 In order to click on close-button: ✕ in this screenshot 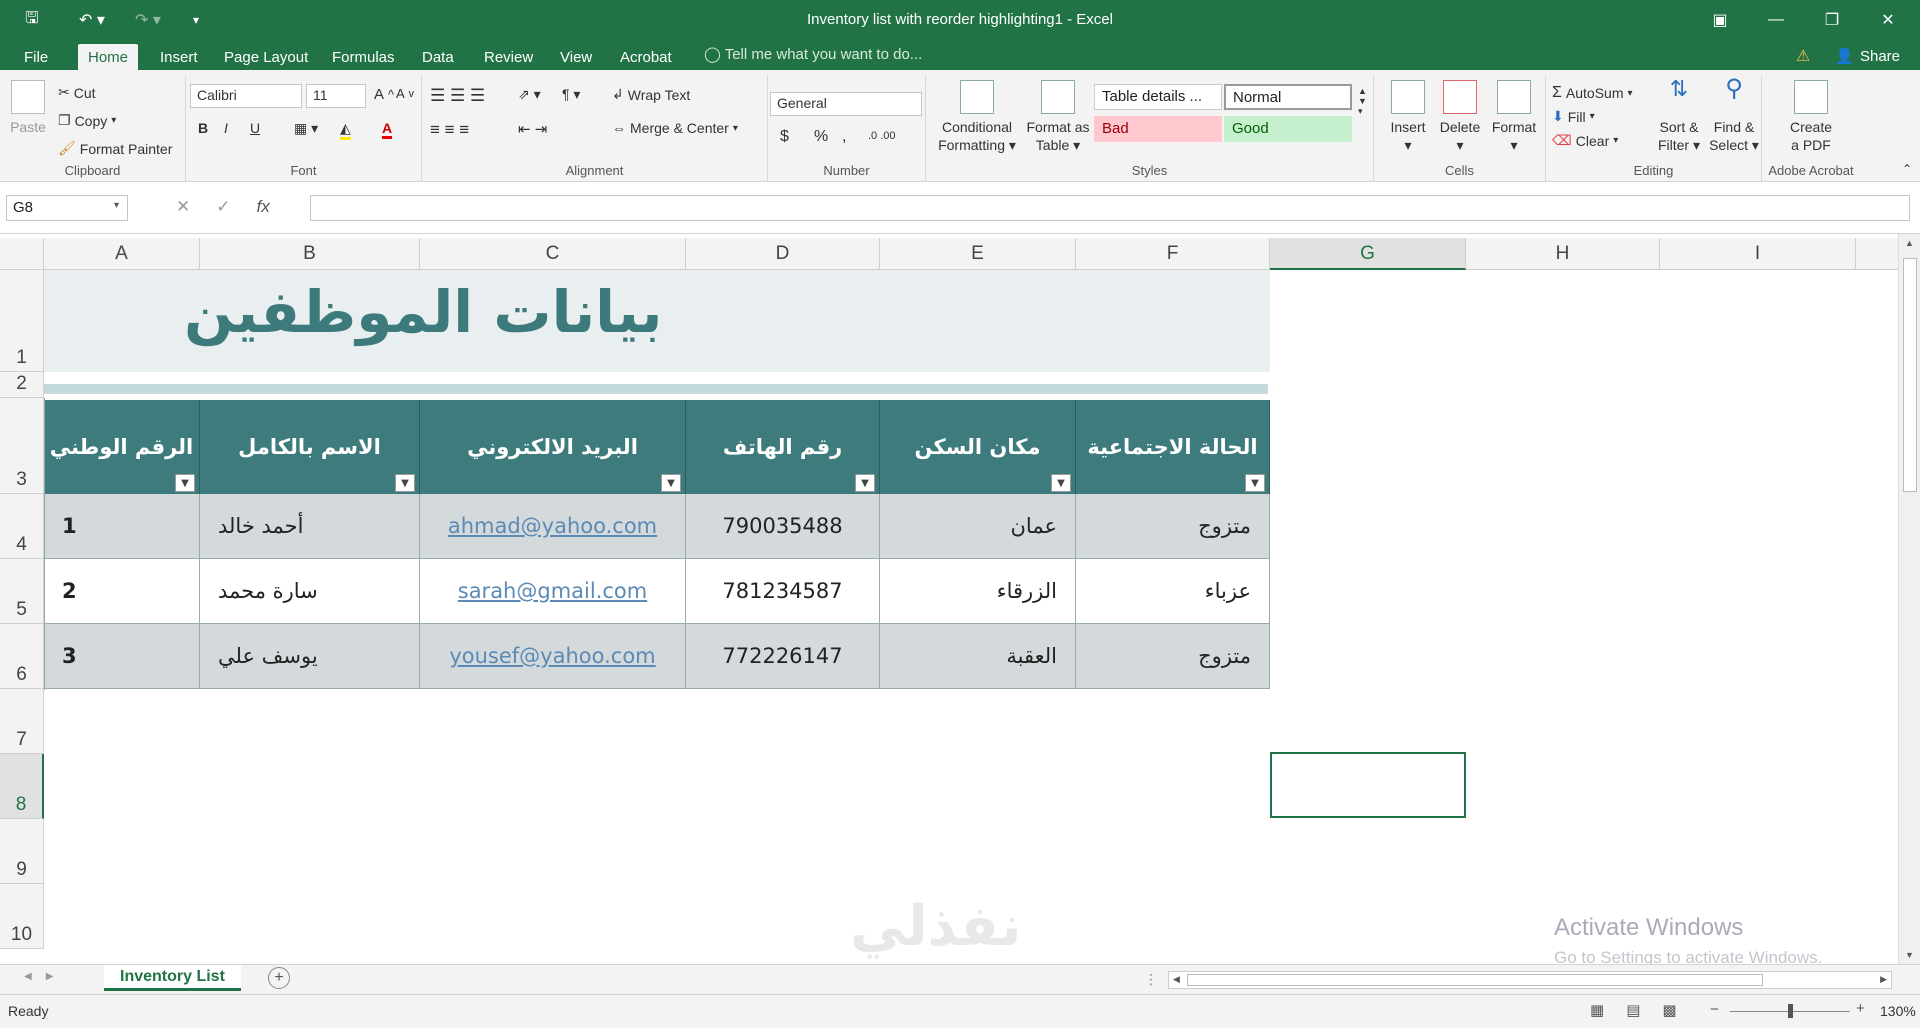, I will do `click(1888, 20)`.